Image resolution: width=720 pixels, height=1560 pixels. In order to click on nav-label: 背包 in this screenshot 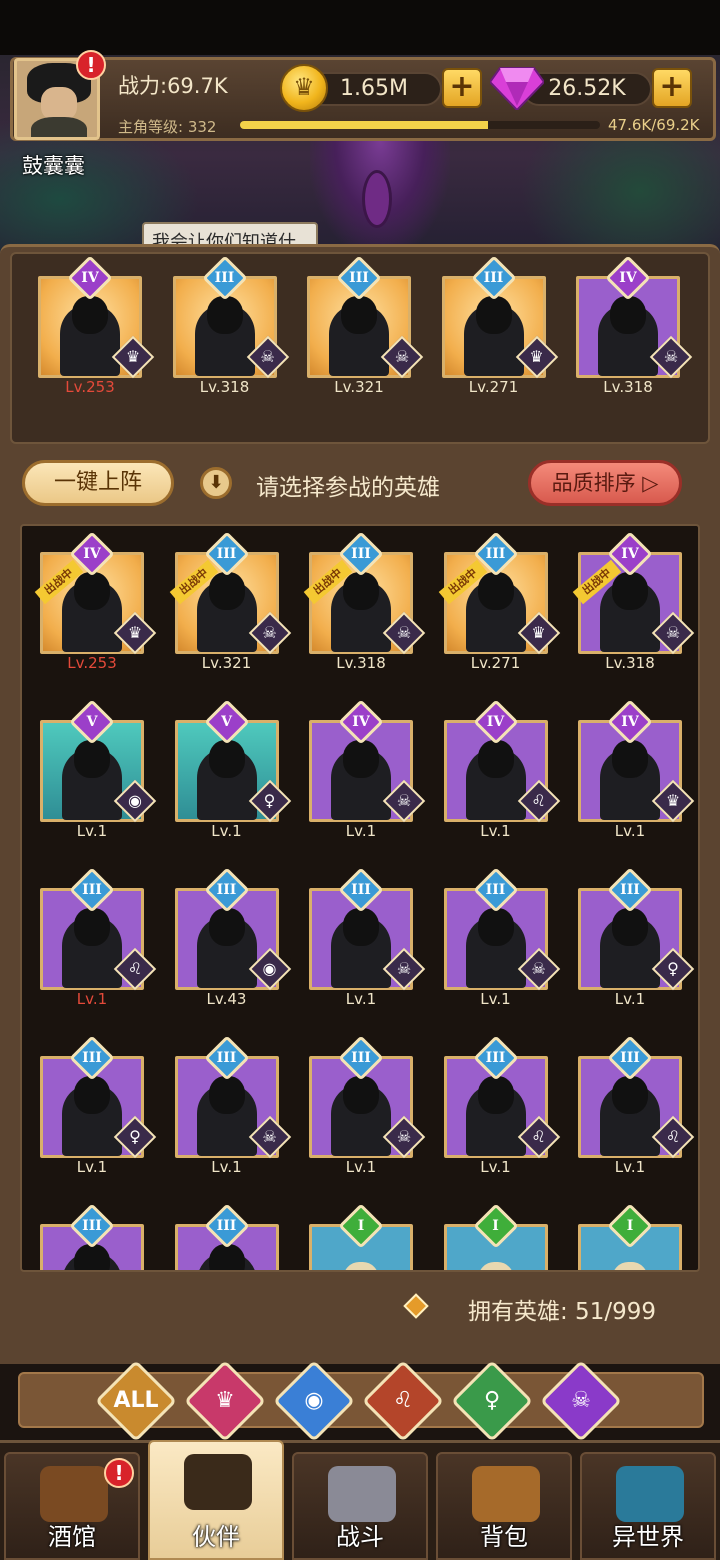, I will do `click(504, 1537)`.